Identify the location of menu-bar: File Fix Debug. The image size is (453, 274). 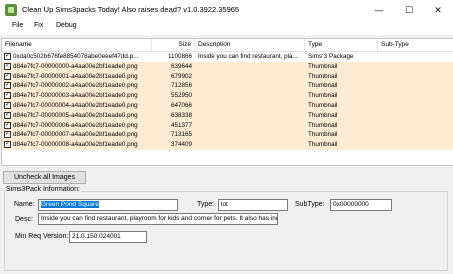
(226, 27).